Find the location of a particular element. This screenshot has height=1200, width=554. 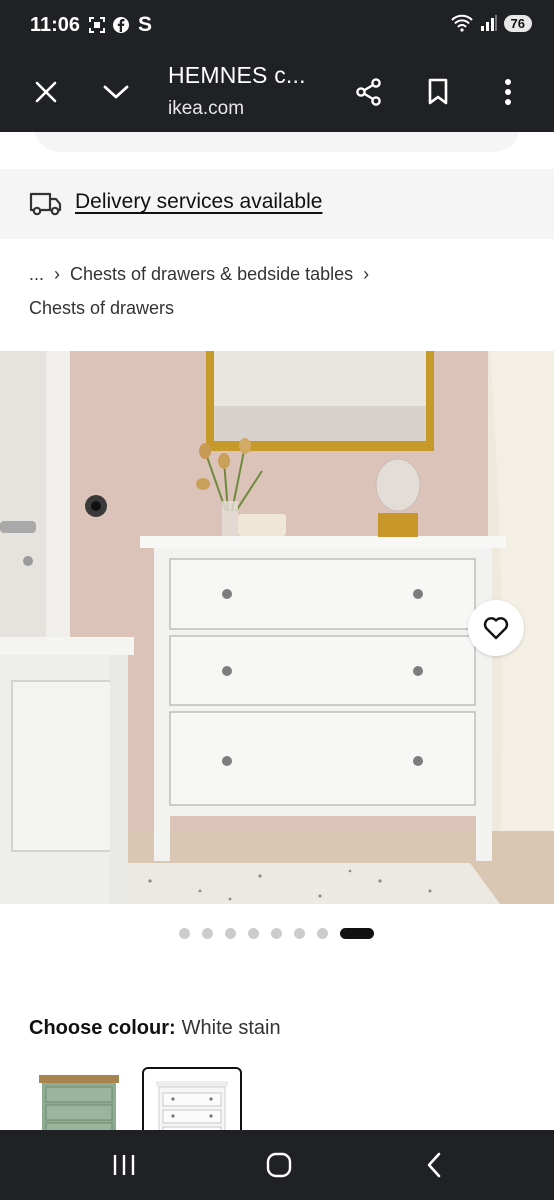

system-navigation-bar is located at coordinates (277, 1165).